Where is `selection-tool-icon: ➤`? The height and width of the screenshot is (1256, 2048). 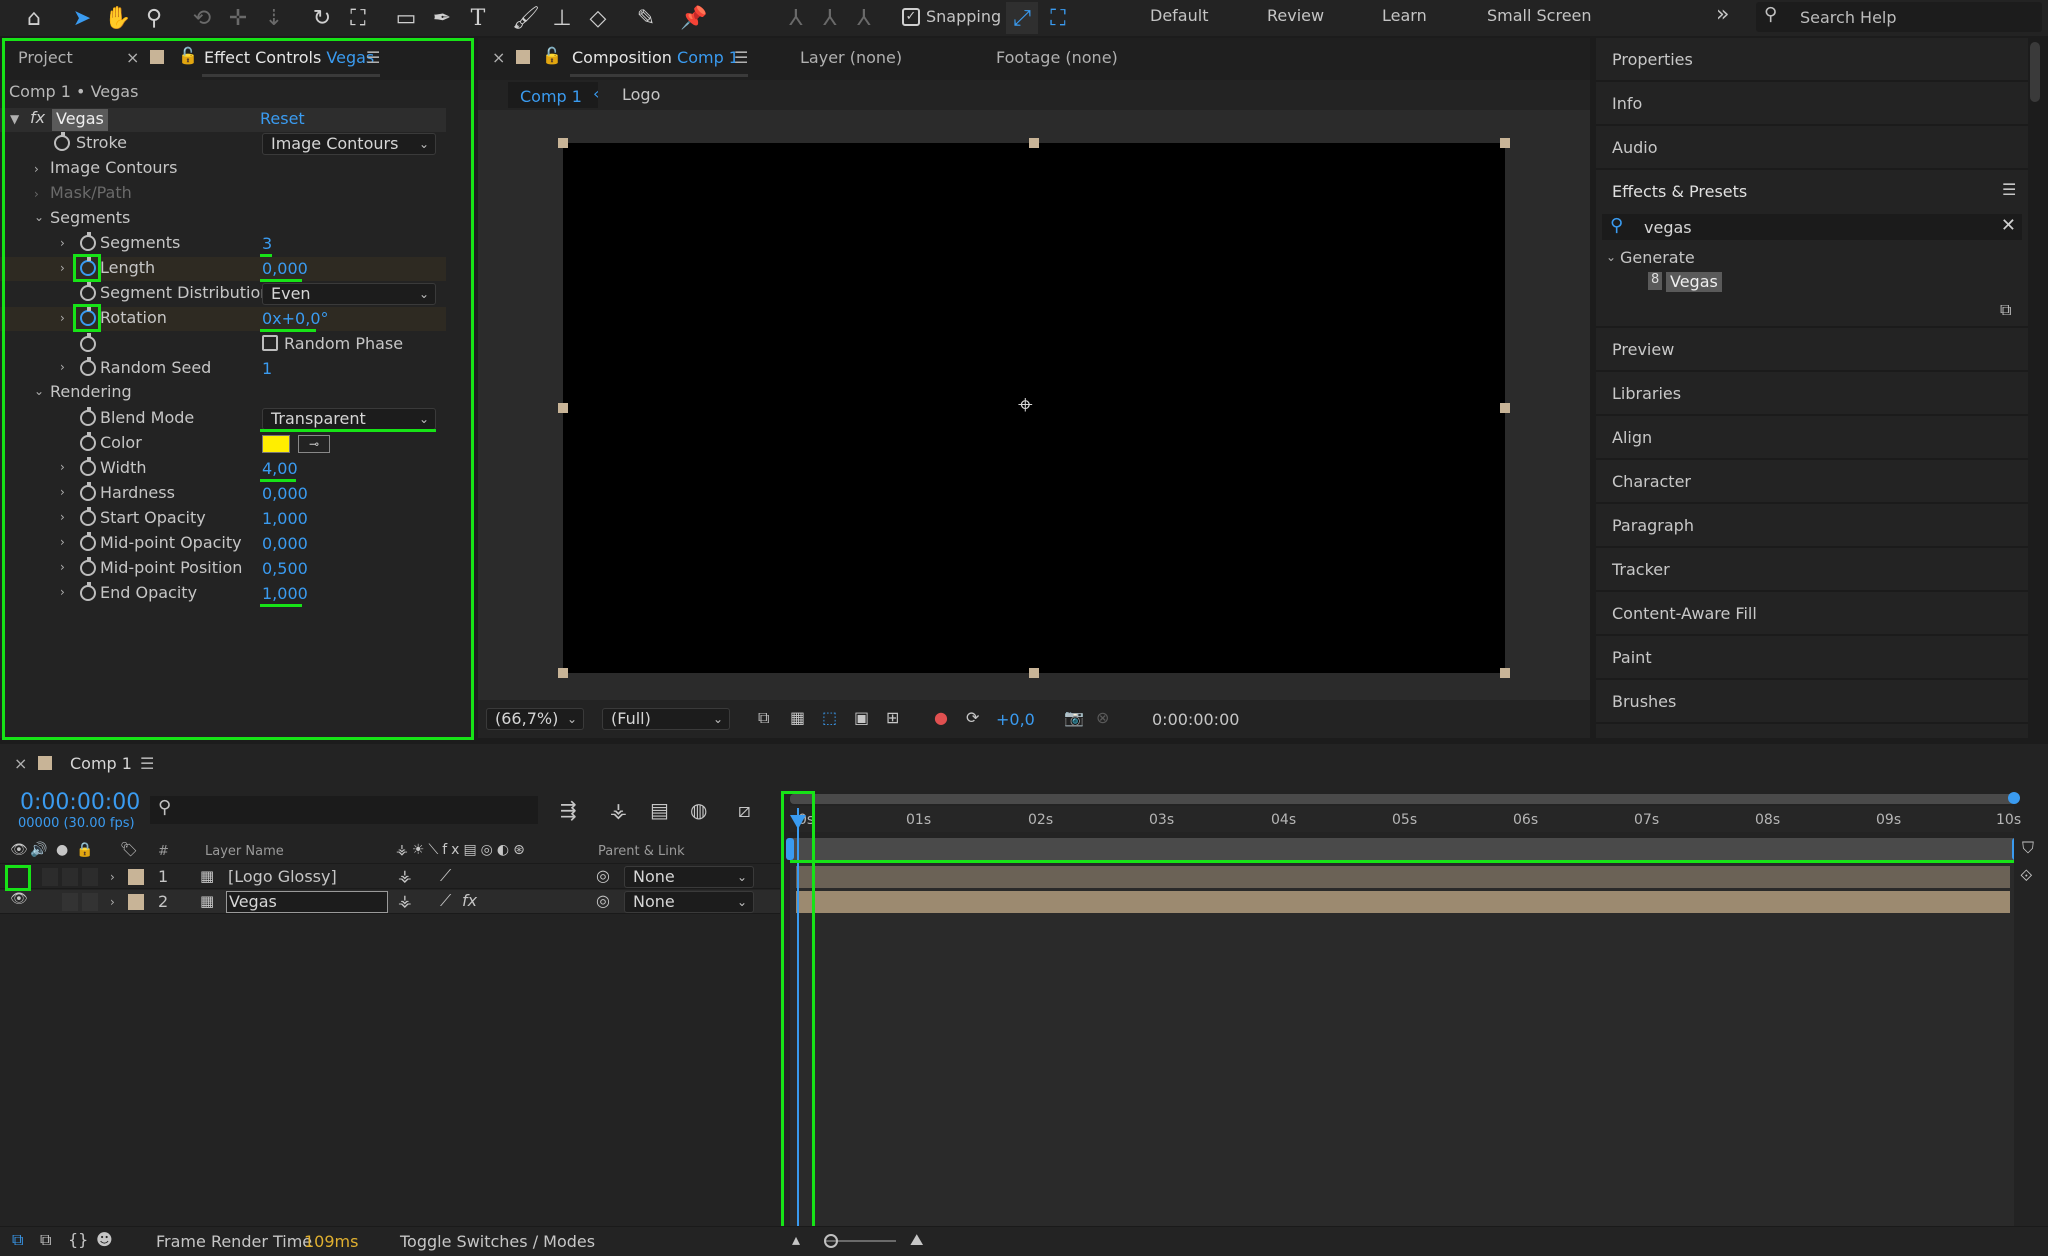 selection-tool-icon: ➤ is located at coordinates (82, 18).